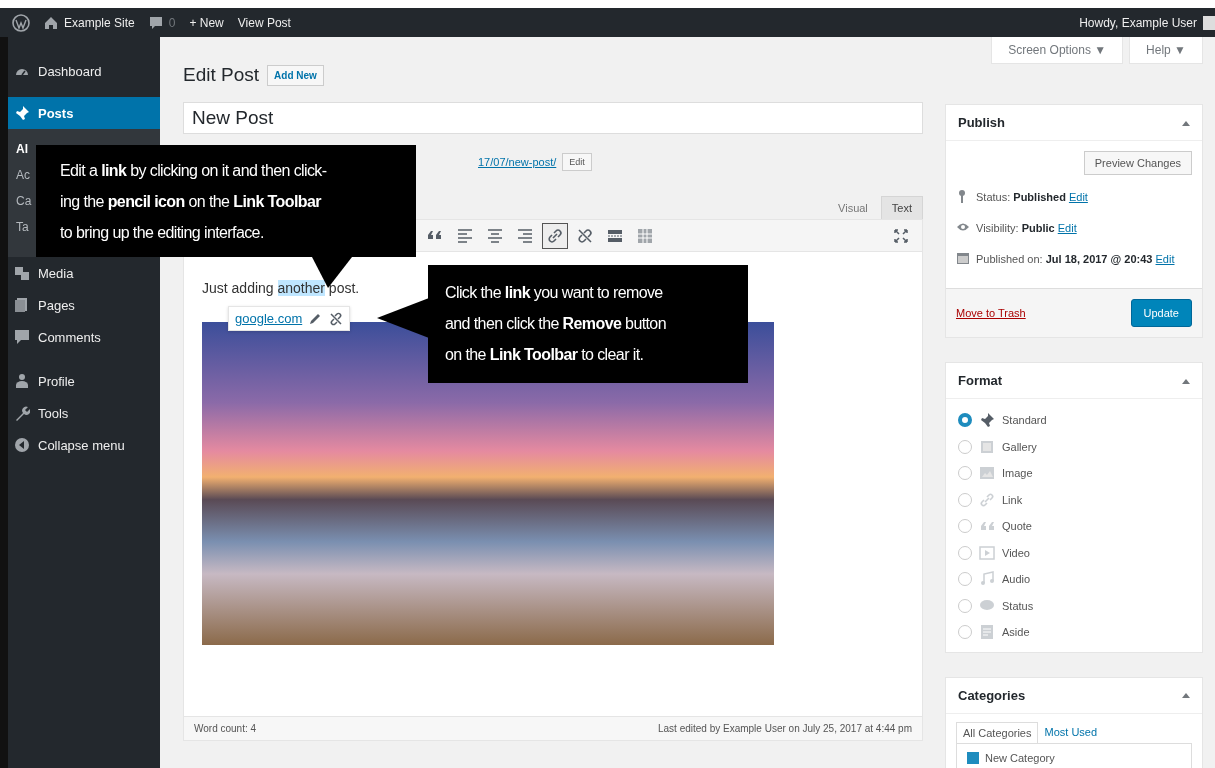 Image resolution: width=1215 pixels, height=768 pixels. I want to click on publish-info: Visibility: Public Edit, so click(1026, 228).